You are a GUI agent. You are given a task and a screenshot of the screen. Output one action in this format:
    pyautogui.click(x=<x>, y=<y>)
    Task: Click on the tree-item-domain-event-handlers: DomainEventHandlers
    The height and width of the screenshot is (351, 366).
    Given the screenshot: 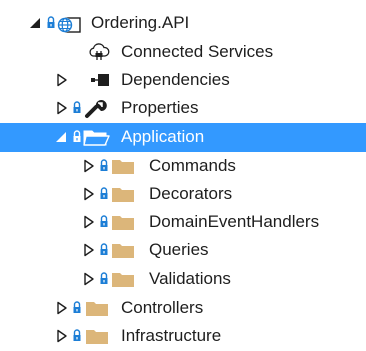 What is the action you would take?
    pyautogui.click(x=183, y=222)
    